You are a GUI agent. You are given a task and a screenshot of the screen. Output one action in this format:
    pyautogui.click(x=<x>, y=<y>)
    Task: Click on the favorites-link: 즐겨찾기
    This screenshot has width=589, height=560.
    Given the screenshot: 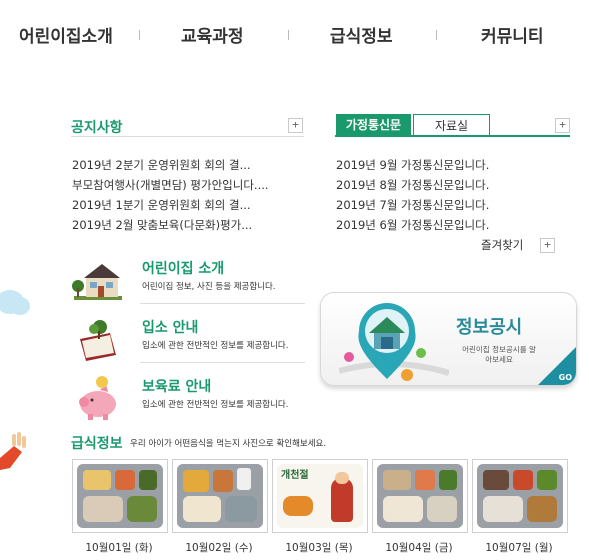 What is the action you would take?
    pyautogui.click(x=502, y=245)
    